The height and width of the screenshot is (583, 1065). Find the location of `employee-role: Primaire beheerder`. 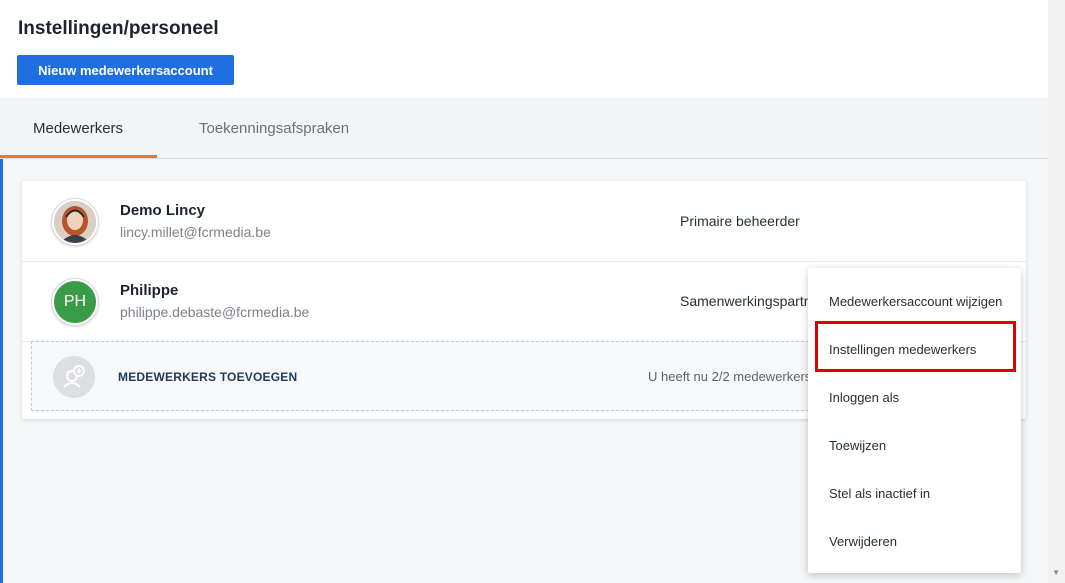

employee-role: Primaire beheerder is located at coordinates (740, 221).